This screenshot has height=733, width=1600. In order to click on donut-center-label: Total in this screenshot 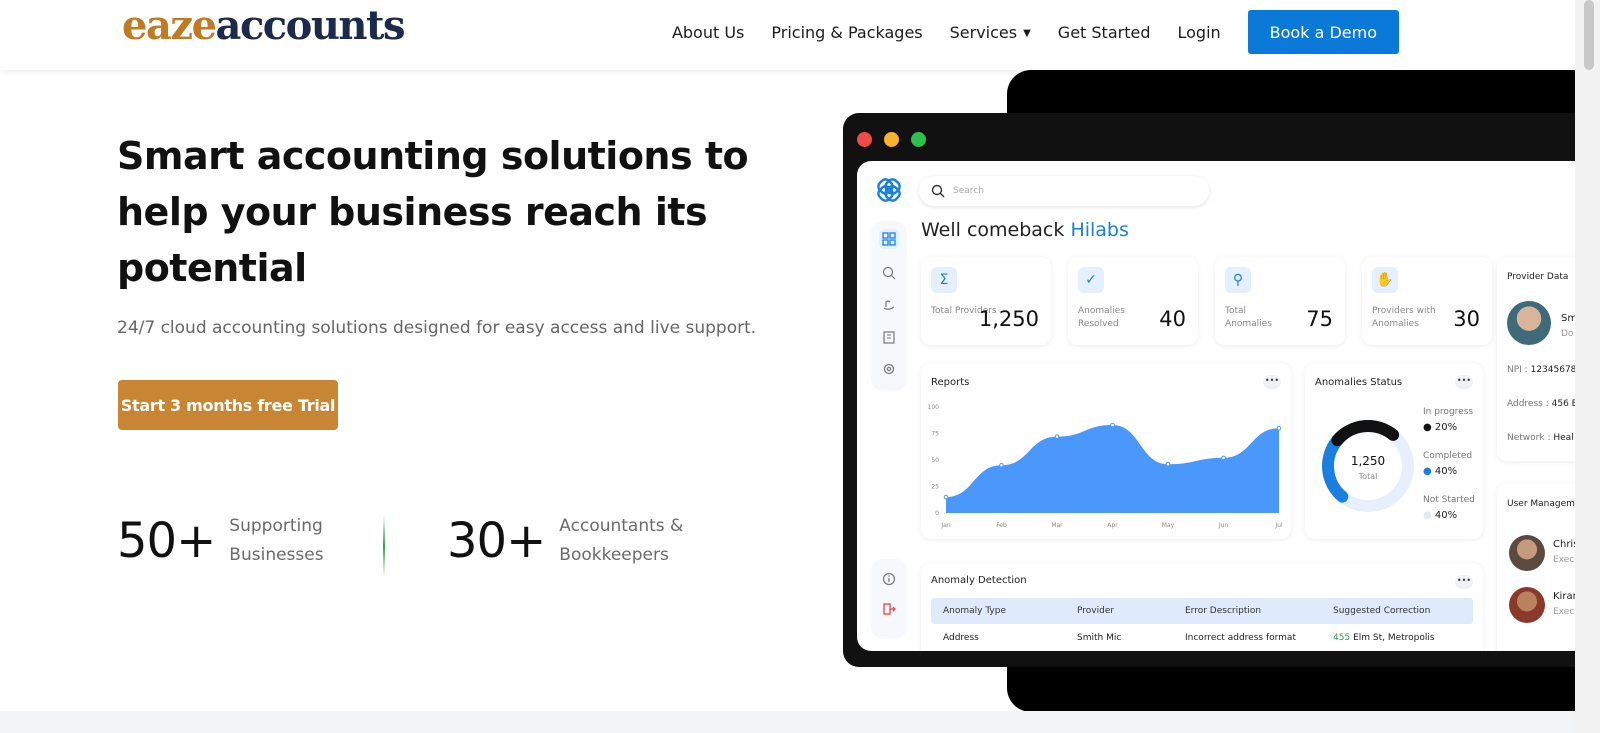, I will do `click(1368, 476)`.